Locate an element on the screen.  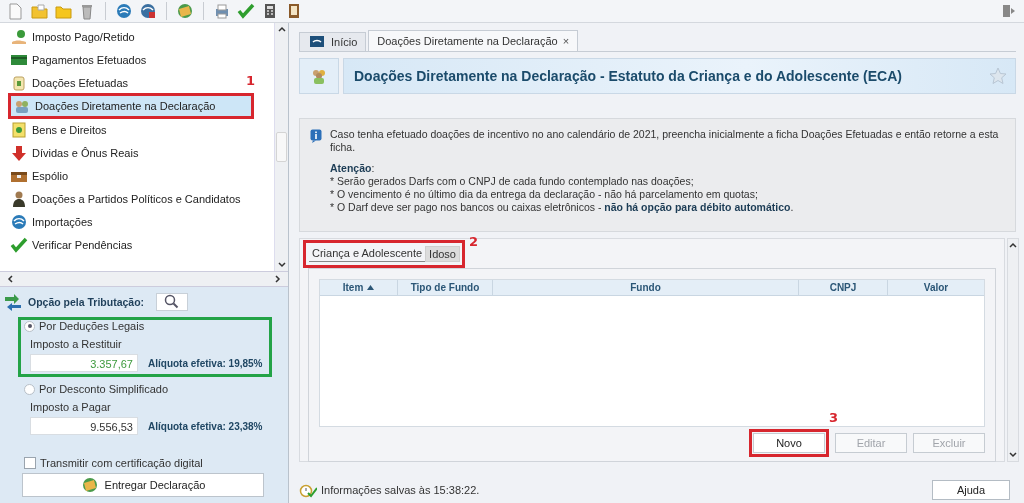
column-header: Fundo is located at coordinates (646, 288).